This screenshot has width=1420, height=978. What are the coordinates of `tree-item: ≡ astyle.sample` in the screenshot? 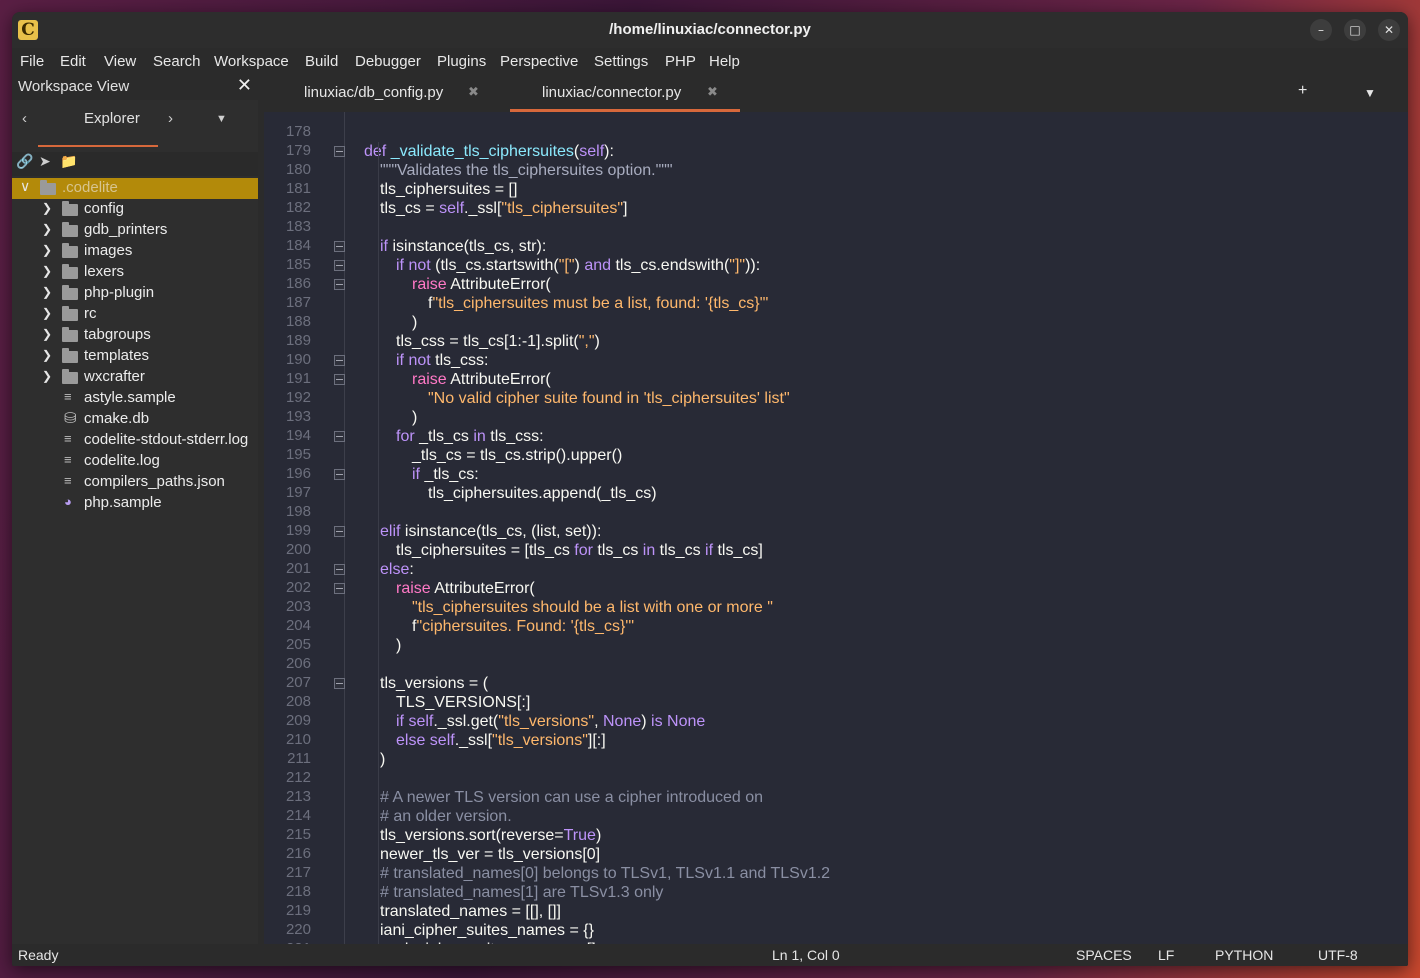 It's located at (135, 398).